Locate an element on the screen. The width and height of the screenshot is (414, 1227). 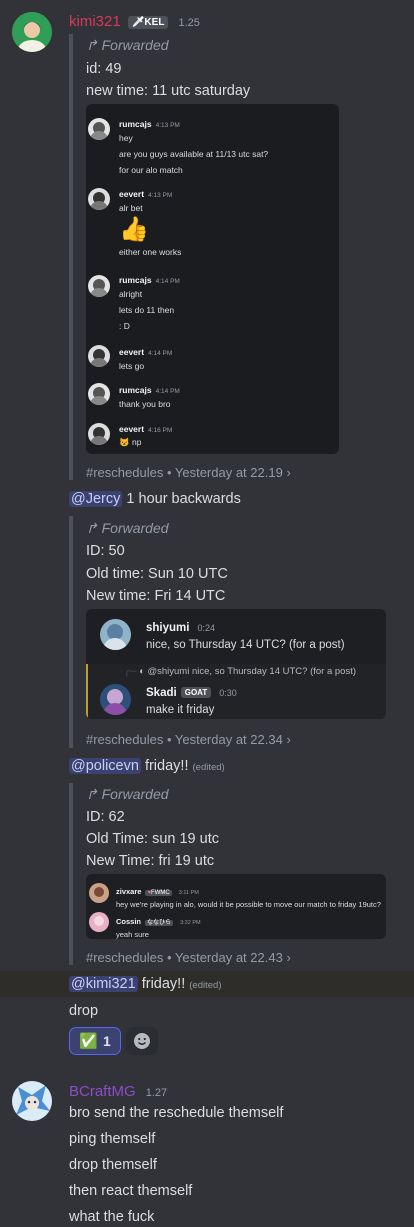
chat-user: Skadi is located at coordinates (161, 693).